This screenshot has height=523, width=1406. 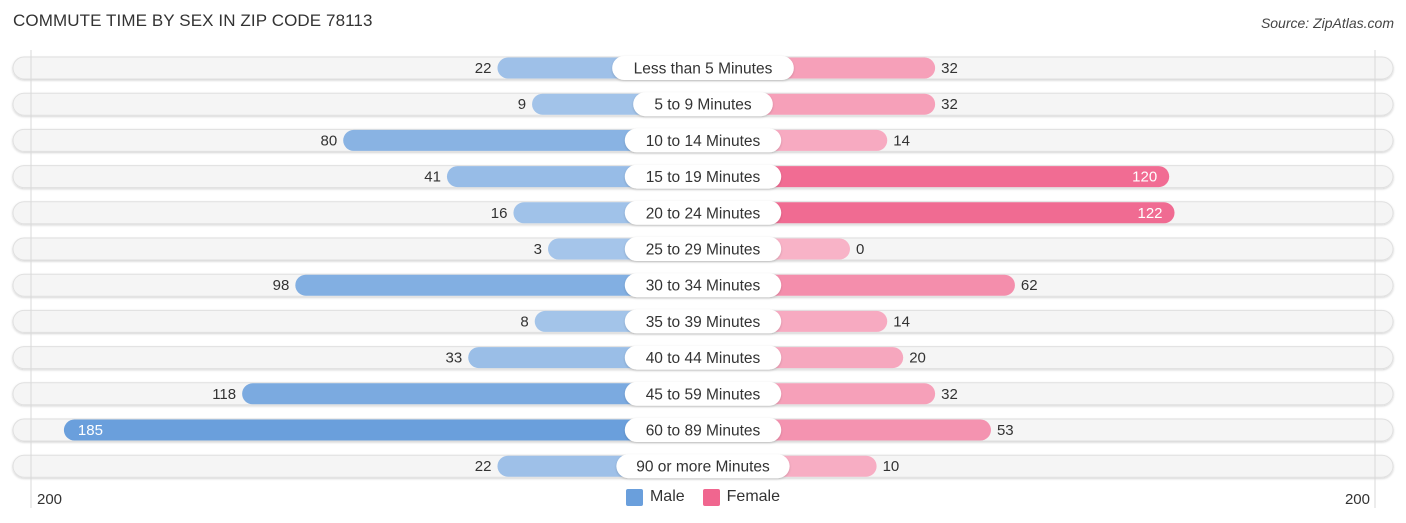 I want to click on category-label: 35 to 39 Minutes, so click(x=703, y=322).